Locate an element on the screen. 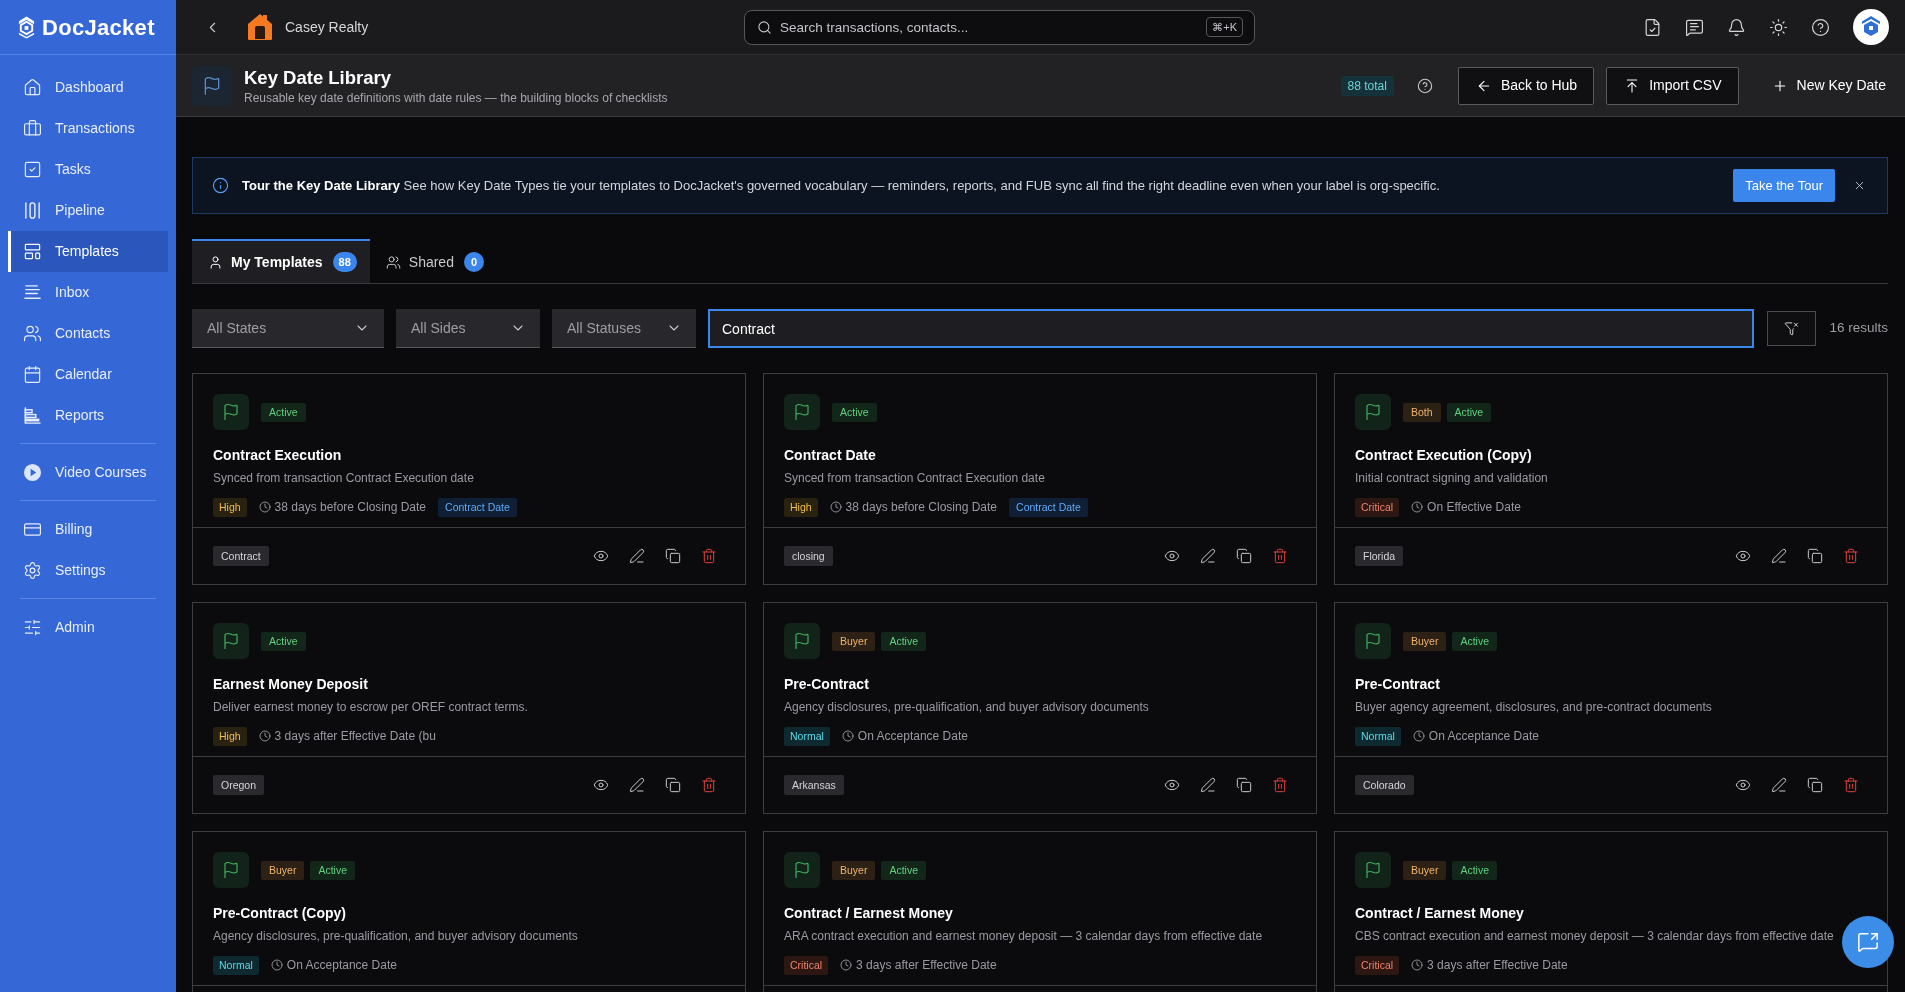 The image size is (1905, 992). card-title: Contract / Earnest Money is located at coordinates (1439, 913).